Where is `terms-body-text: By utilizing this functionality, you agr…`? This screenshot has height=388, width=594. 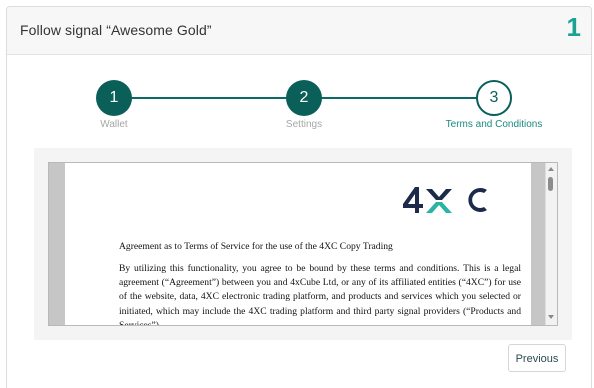
terms-body-text: By utilizing this functionality, you agr… is located at coordinates (320, 294).